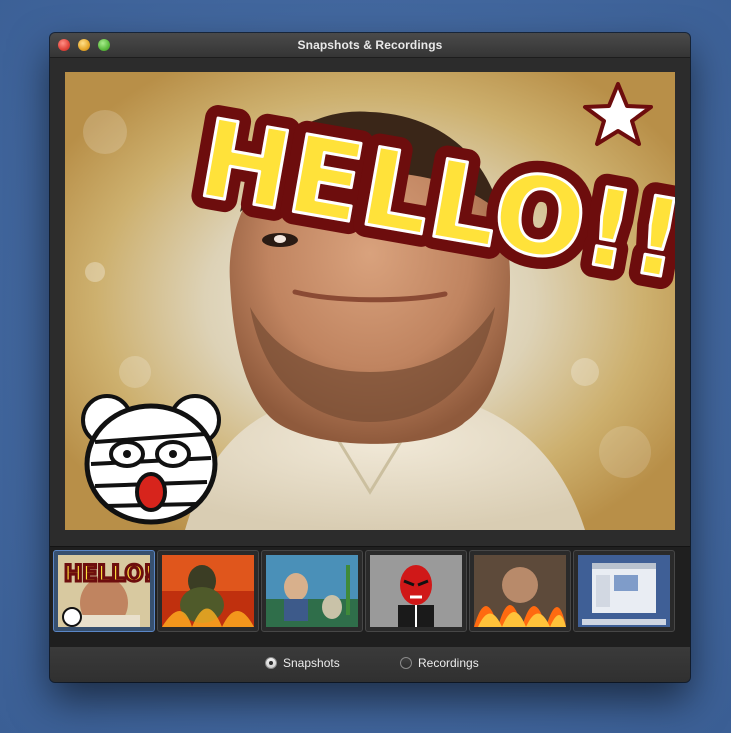 This screenshot has height=733, width=731. Describe the element at coordinates (107, 574) in the screenshot. I see `thumbnail-hello-text: HELLO!!` at that location.